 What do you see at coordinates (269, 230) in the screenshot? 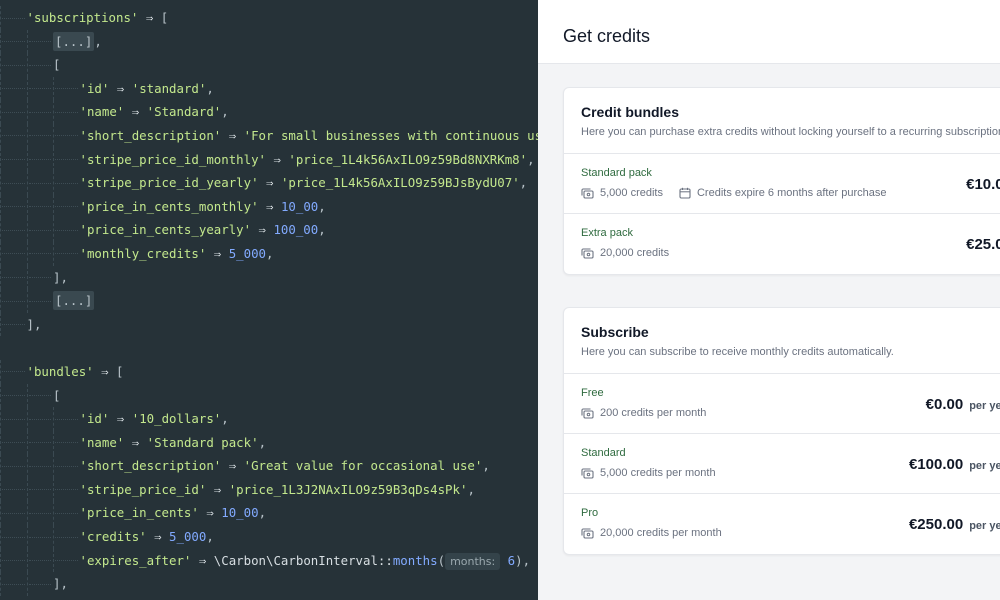
I see `code-line: 'price_in_cents_yearly' ⇒ 100_00,` at bounding box center [269, 230].